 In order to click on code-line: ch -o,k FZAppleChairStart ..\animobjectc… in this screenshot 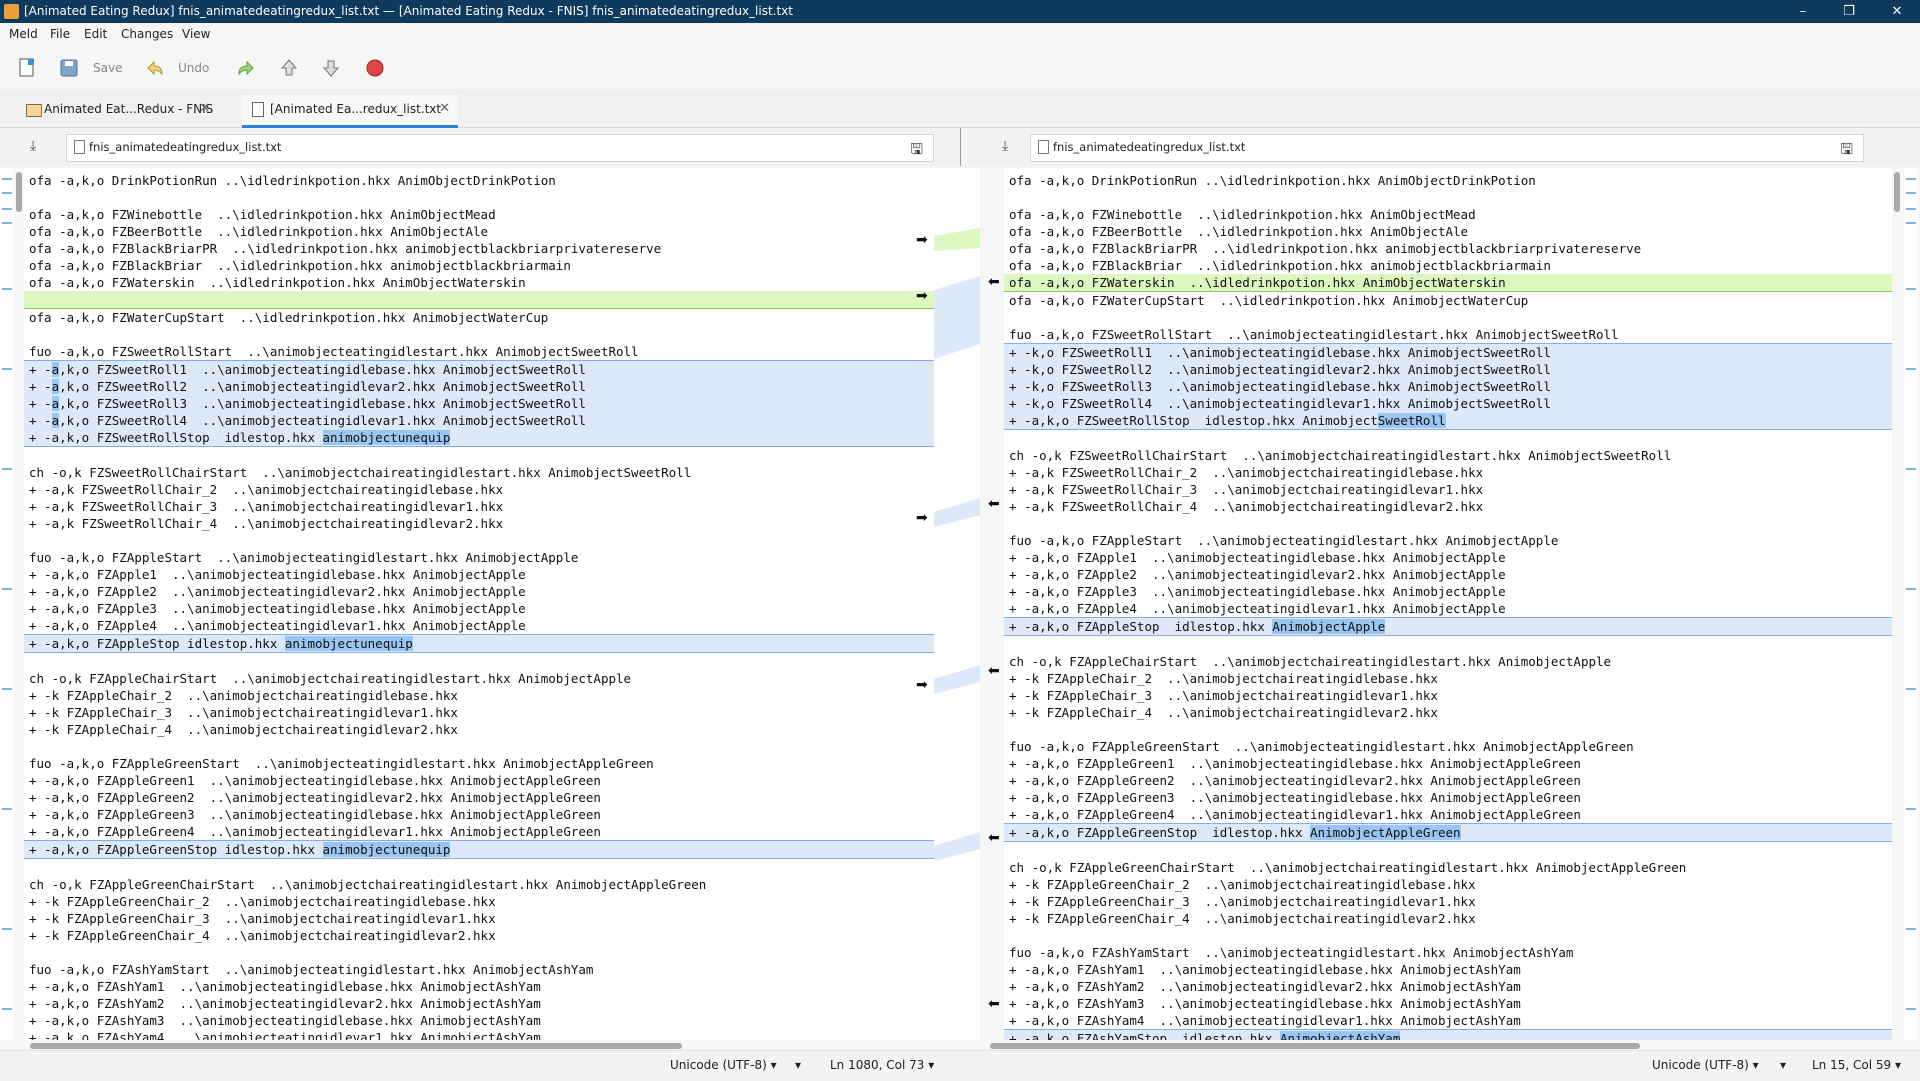, I will do `click(330, 678)`.